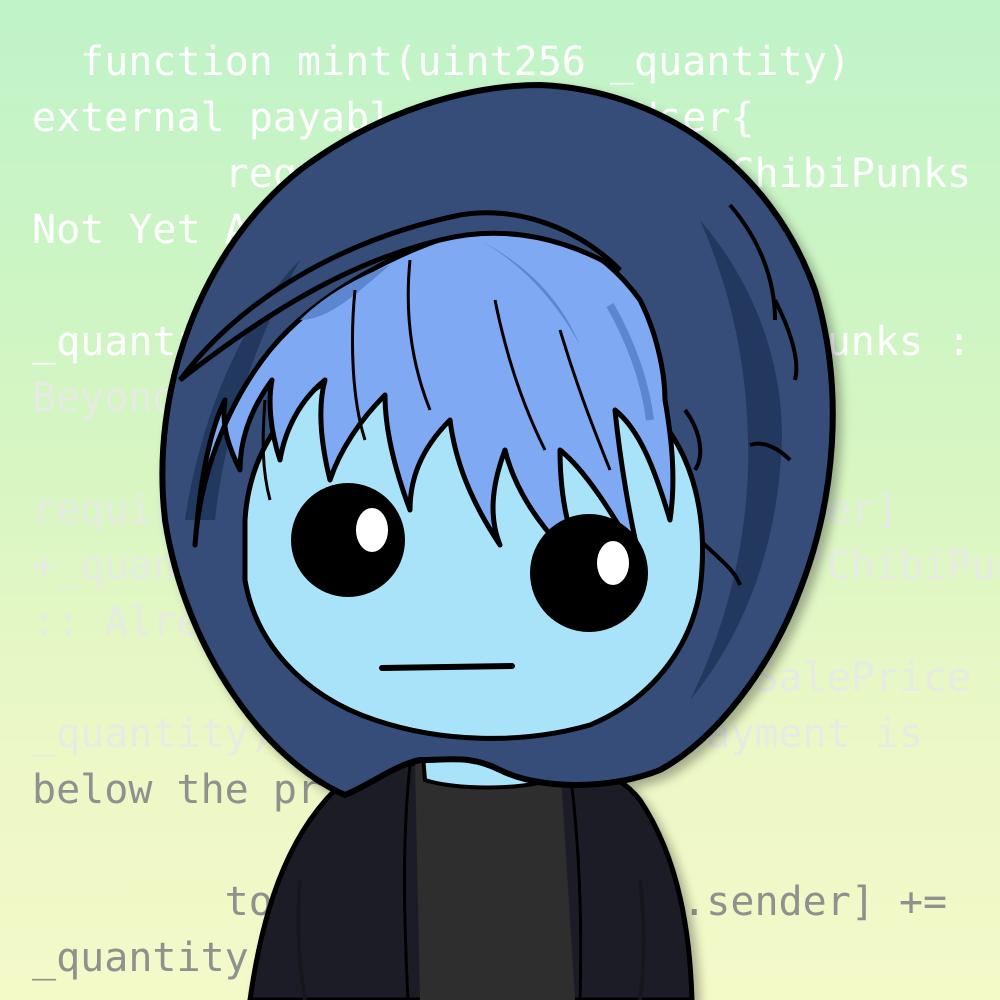  Describe the element at coordinates (348, 540) in the screenshot. I see `left-eye` at that location.